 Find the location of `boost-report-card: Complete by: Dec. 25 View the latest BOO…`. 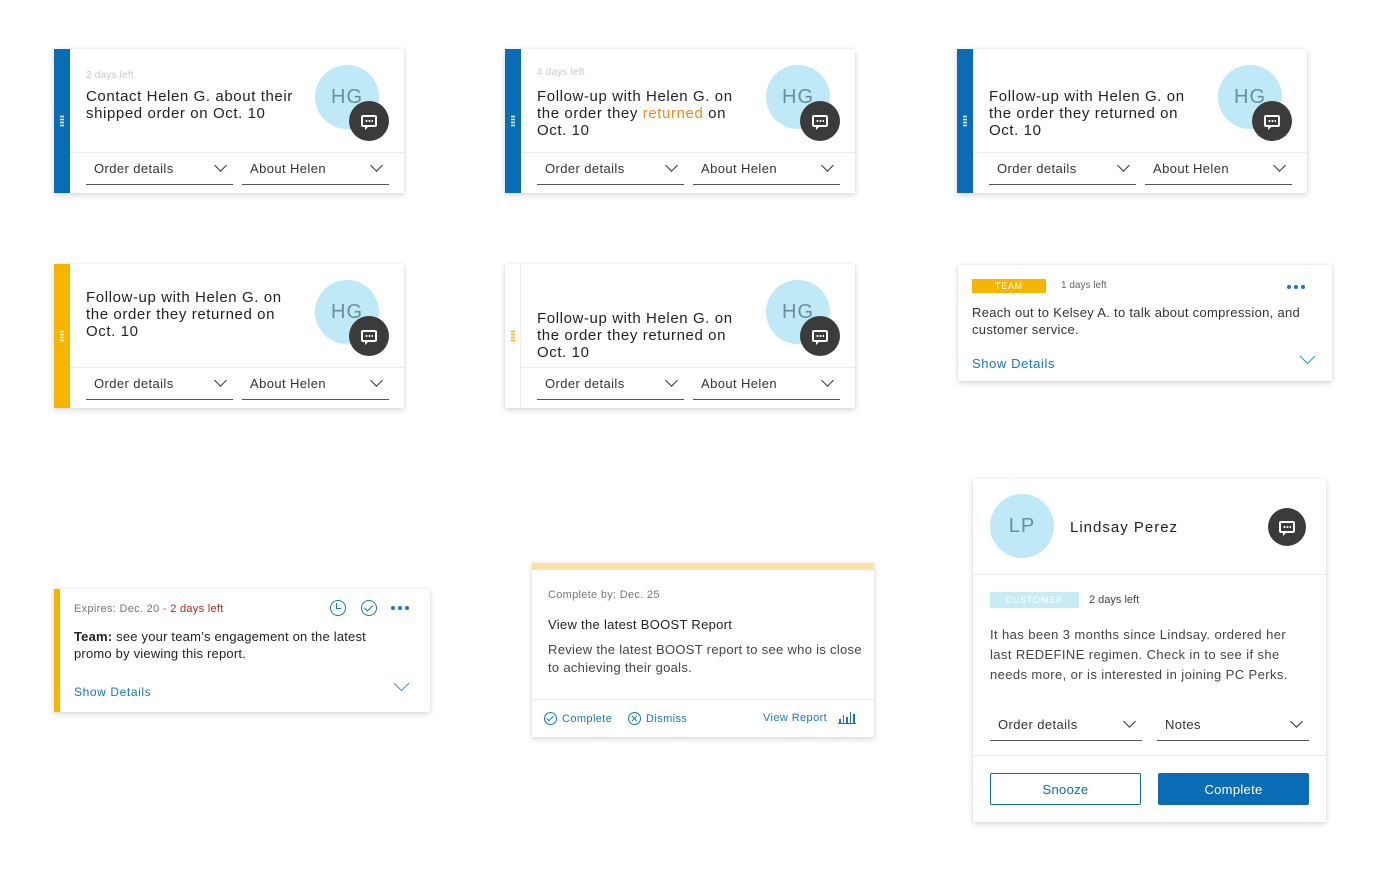

boost-report-card: Complete by: Dec. 25 View the latest BOO… is located at coordinates (703, 650).